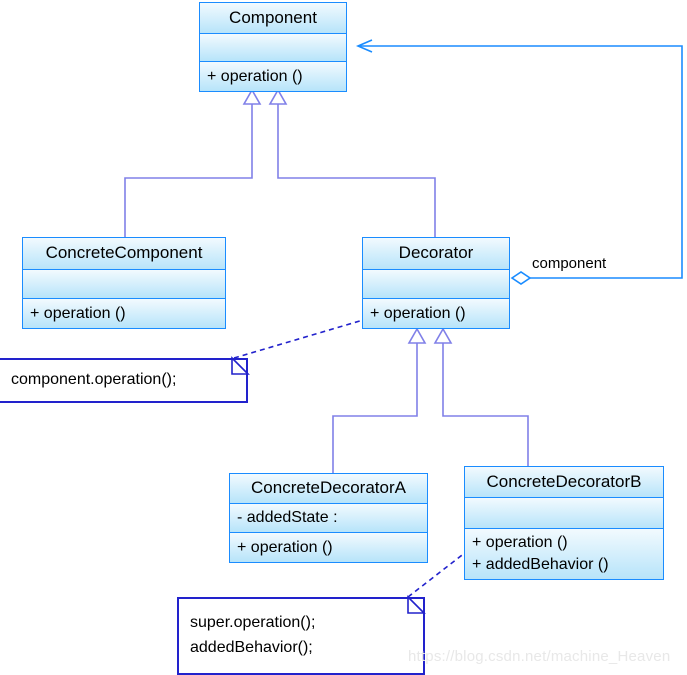 The height and width of the screenshot is (675, 687). What do you see at coordinates (193, 162) in the screenshot?
I see `generalization-concretecomponent-to-component` at bounding box center [193, 162].